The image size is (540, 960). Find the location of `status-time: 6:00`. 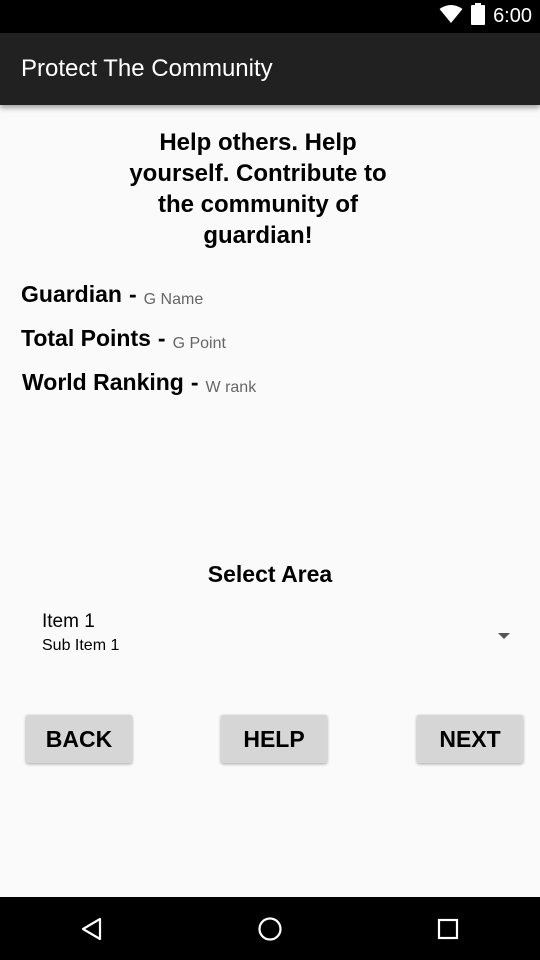

status-time: 6:00 is located at coordinates (512, 16).